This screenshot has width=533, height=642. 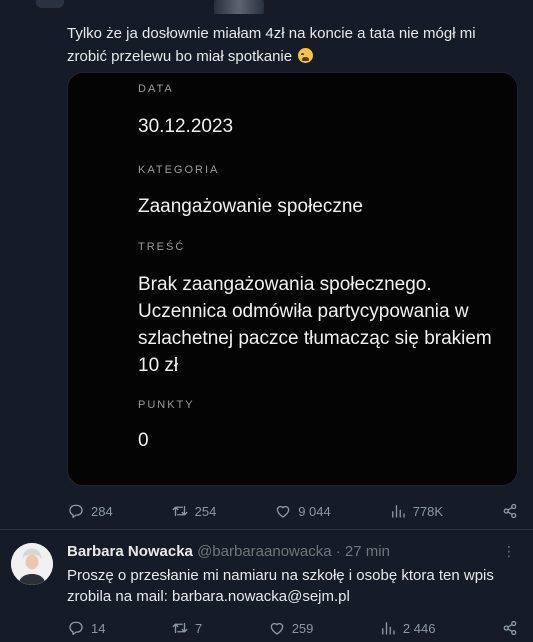 I want to click on retweet-count: 254, so click(x=205, y=511).